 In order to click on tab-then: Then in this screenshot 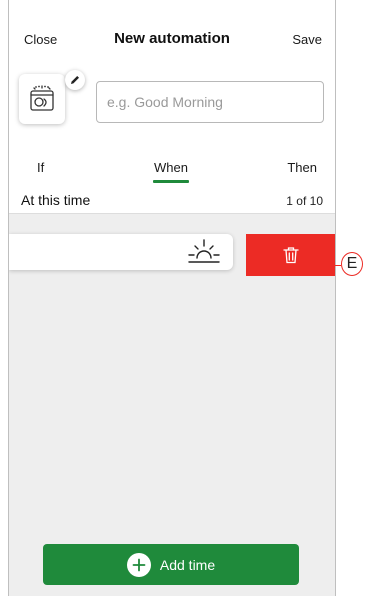, I will do `click(302, 167)`.